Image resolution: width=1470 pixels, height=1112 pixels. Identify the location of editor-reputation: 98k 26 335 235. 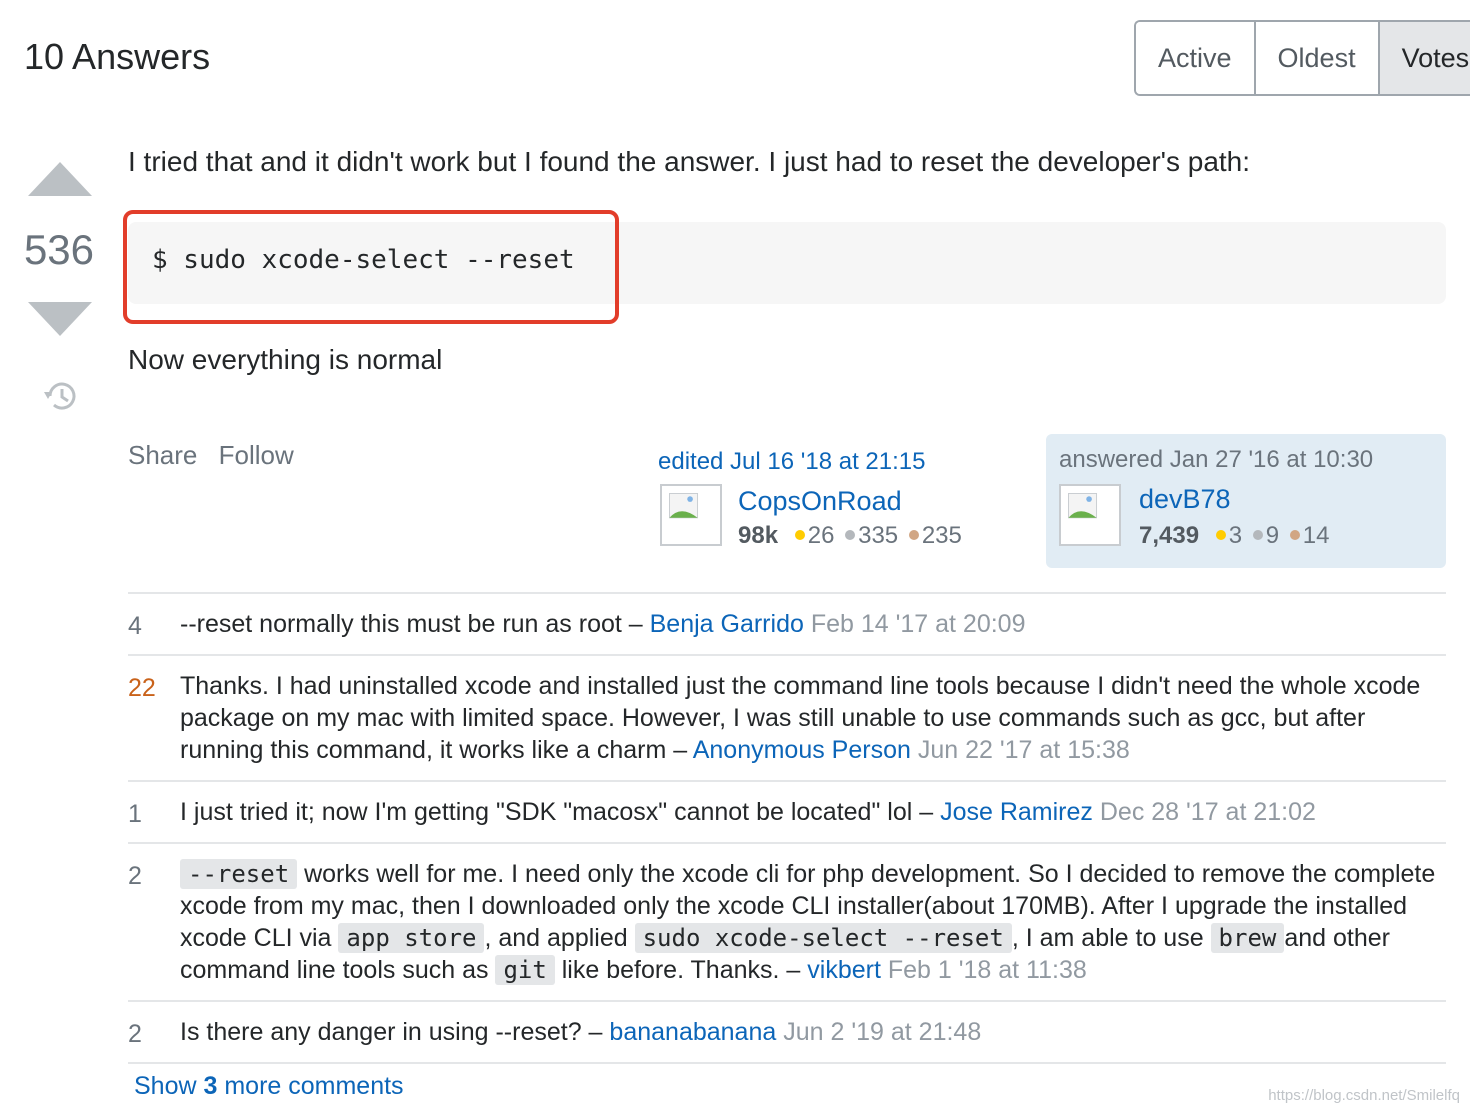
(850, 536).